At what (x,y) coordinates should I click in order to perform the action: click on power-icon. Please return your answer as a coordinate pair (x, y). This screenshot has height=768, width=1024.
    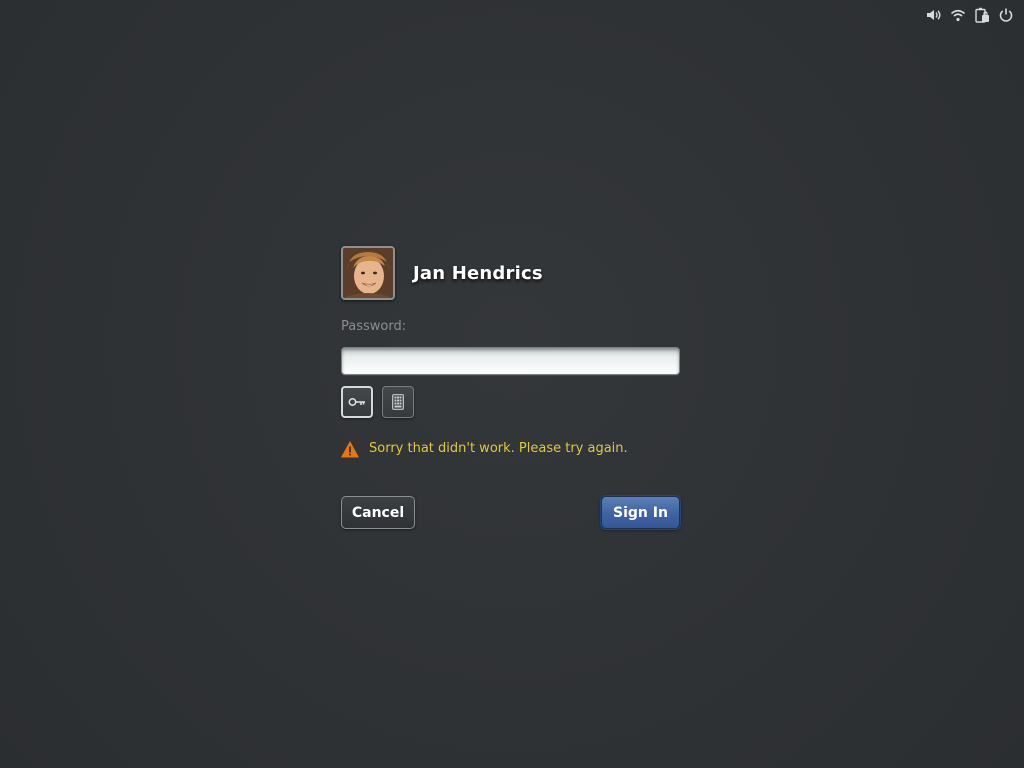
    Looking at the image, I should click on (1006, 15).